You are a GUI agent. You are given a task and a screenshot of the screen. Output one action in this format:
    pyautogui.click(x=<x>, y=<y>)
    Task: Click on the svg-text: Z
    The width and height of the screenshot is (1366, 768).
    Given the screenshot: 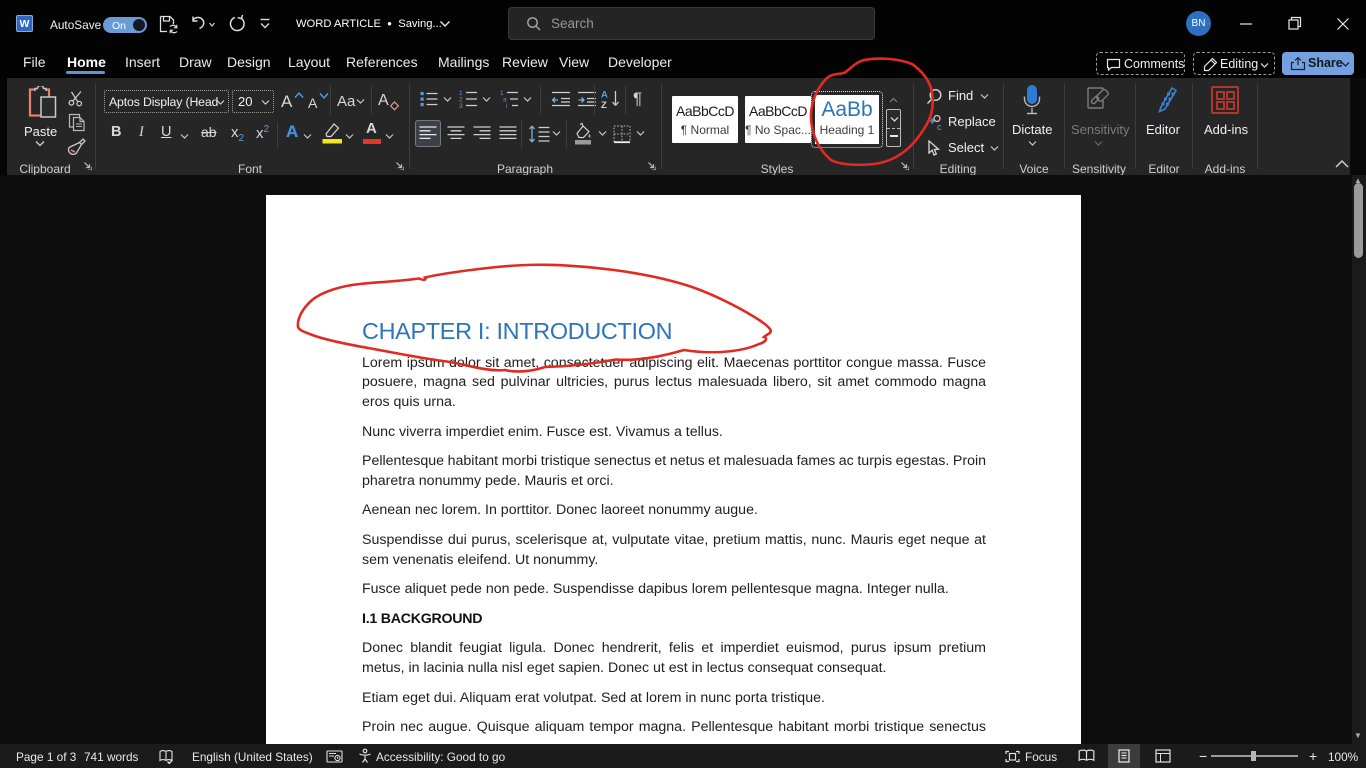 What is the action you would take?
    pyautogui.click(x=604, y=104)
    